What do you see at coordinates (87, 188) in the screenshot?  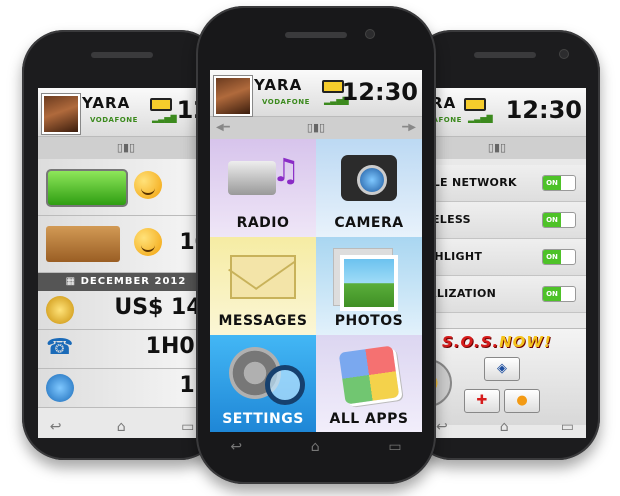 I see `battery-large-icon` at bounding box center [87, 188].